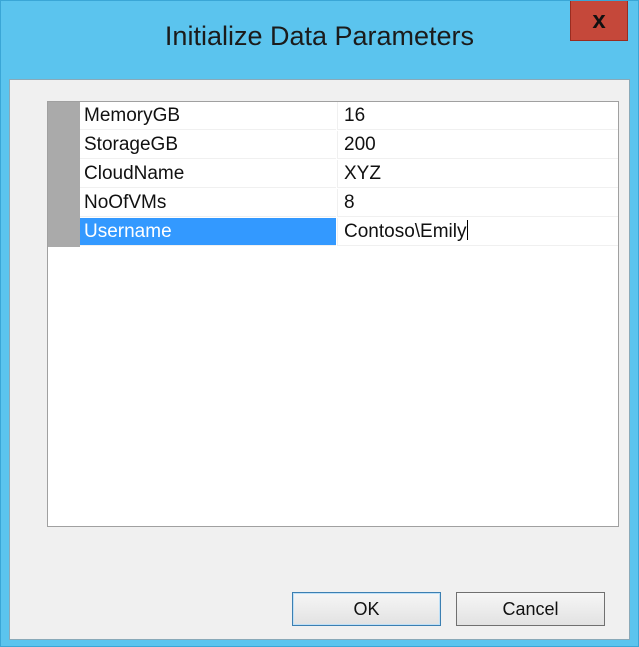  Describe the element at coordinates (467, 230) in the screenshot. I see `text-caret` at that location.